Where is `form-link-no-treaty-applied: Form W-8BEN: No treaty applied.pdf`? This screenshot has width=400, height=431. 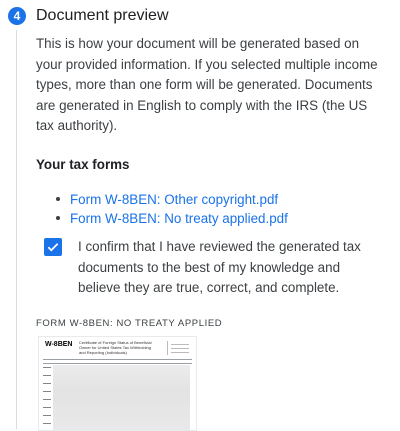 form-link-no-treaty-applied: Form W-8BEN: No treaty applied.pdf is located at coordinates (179, 218).